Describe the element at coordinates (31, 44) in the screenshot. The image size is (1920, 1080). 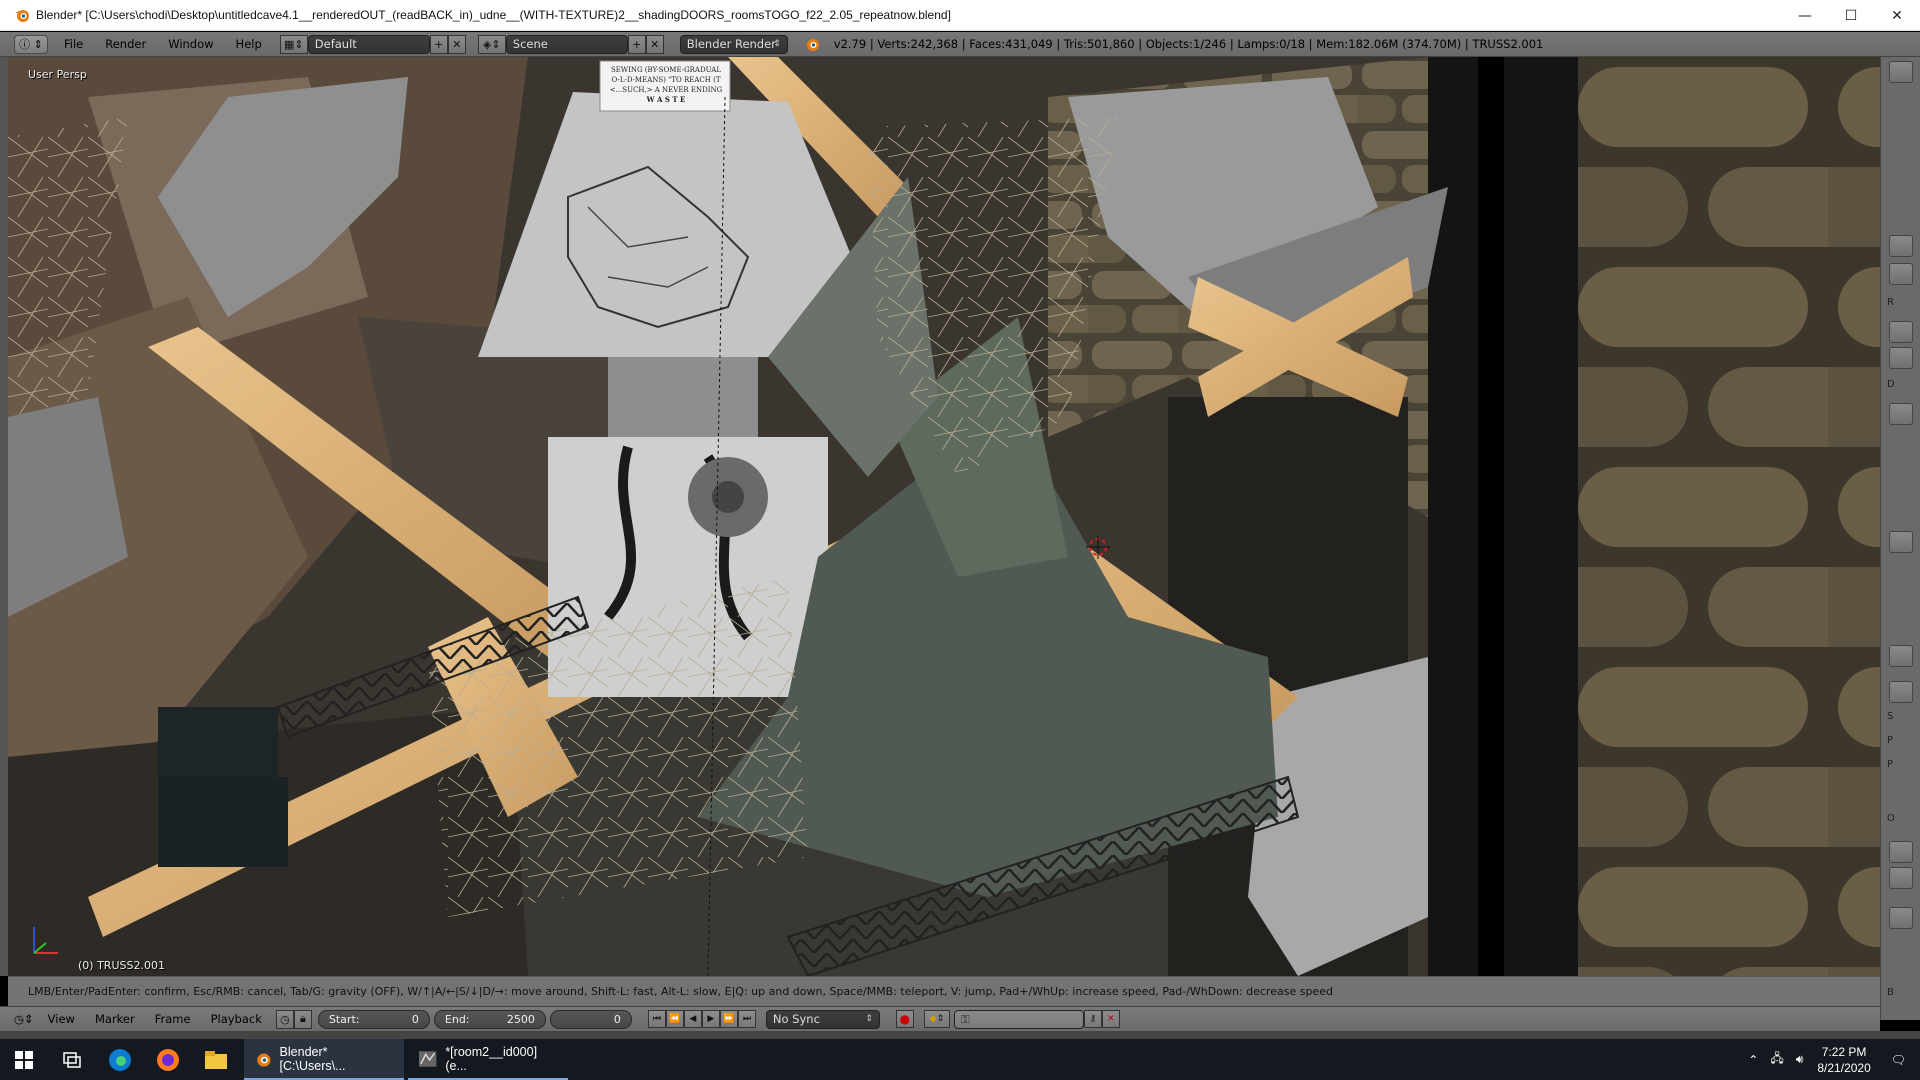
I see `editor-type-button: ⓘ ⇕` at that location.